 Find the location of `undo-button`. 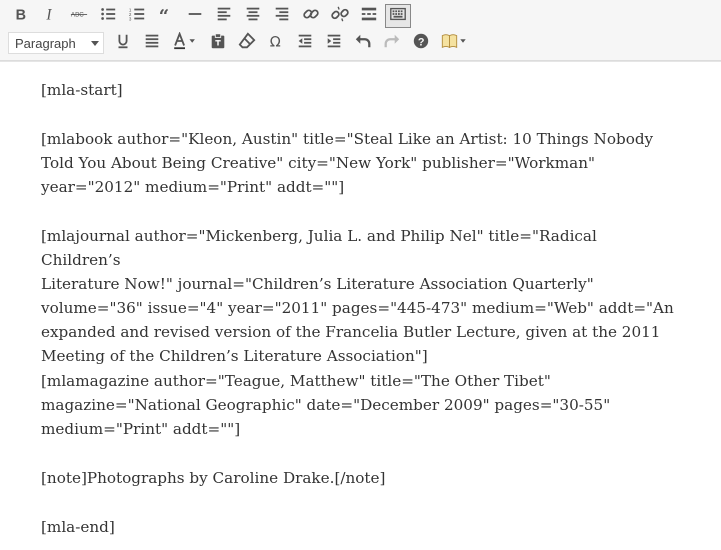

undo-button is located at coordinates (363, 43).